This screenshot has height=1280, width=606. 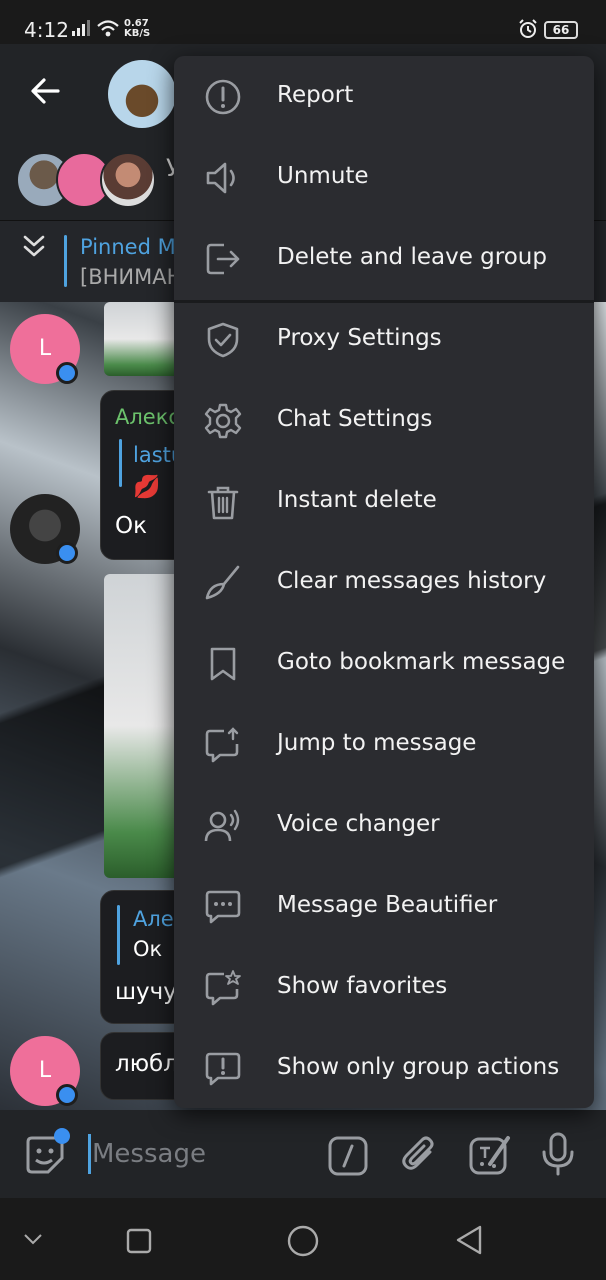 I want to click on leave-icon, so click(x=223, y=259).